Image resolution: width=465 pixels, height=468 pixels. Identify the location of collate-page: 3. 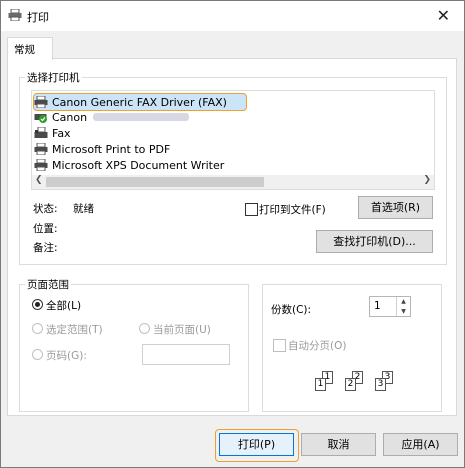
(380, 384).